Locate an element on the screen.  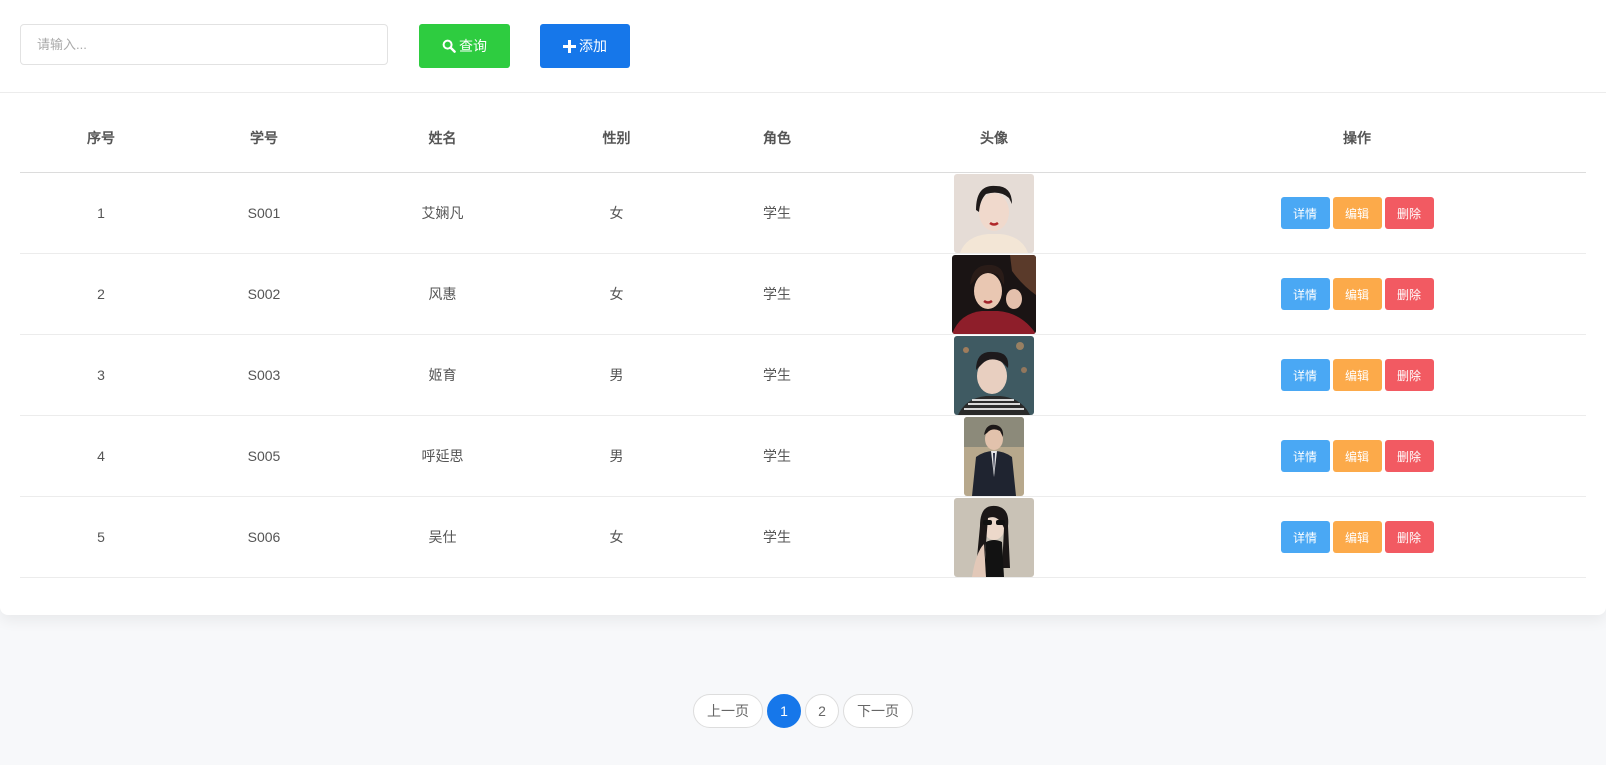
table-row: 4 S005 呼延思 男 学生 详情 编辑 删除 is located at coordinates (803, 456).